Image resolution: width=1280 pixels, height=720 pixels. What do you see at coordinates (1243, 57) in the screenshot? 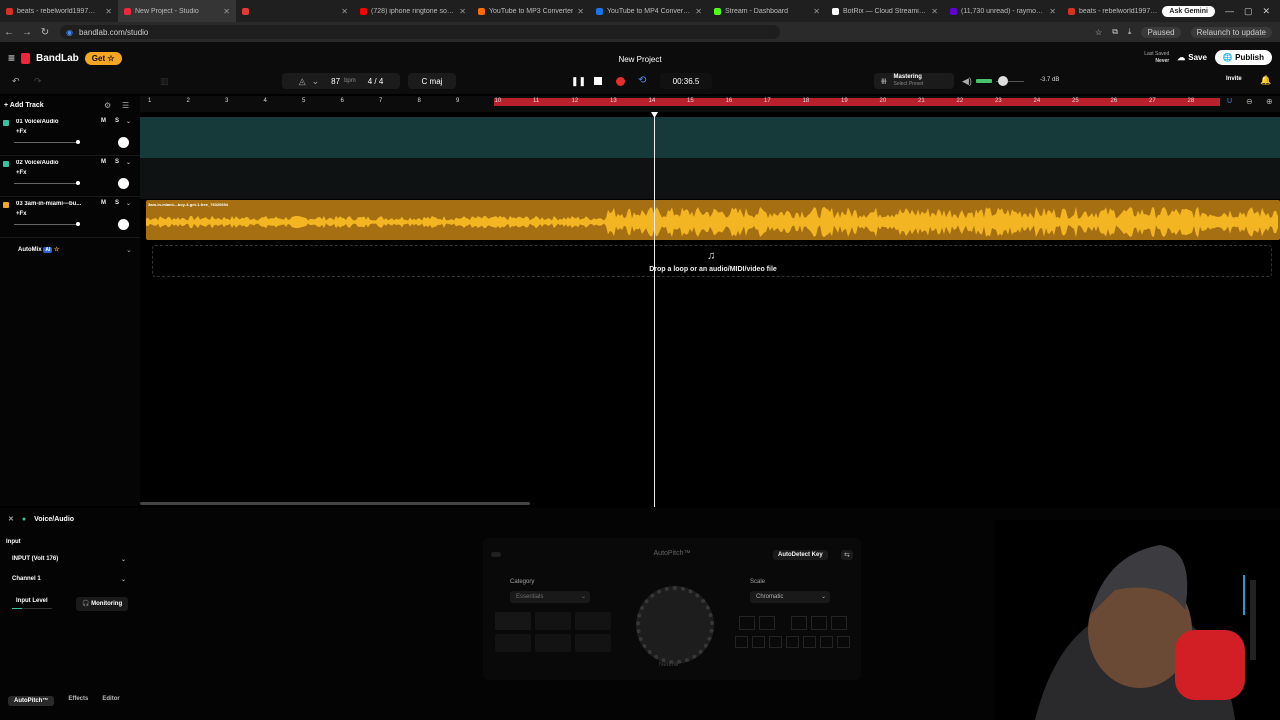
I see `publish-button: 🌐 Publish` at bounding box center [1243, 57].